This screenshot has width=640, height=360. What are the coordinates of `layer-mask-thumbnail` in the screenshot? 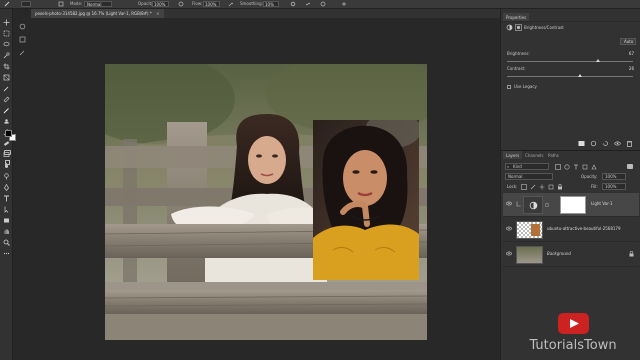 It's located at (573, 205).